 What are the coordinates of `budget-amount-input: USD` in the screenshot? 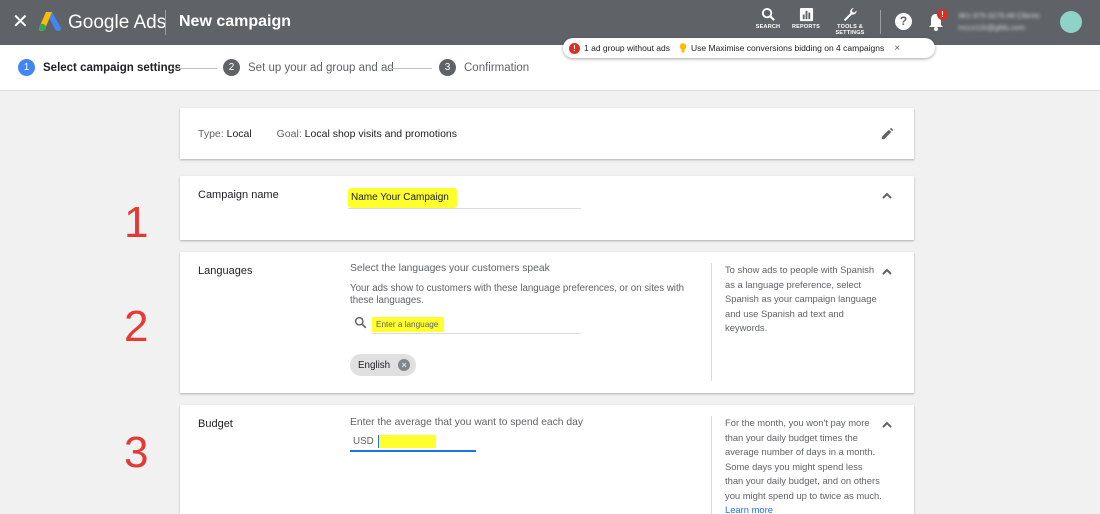 It's located at (413, 442).